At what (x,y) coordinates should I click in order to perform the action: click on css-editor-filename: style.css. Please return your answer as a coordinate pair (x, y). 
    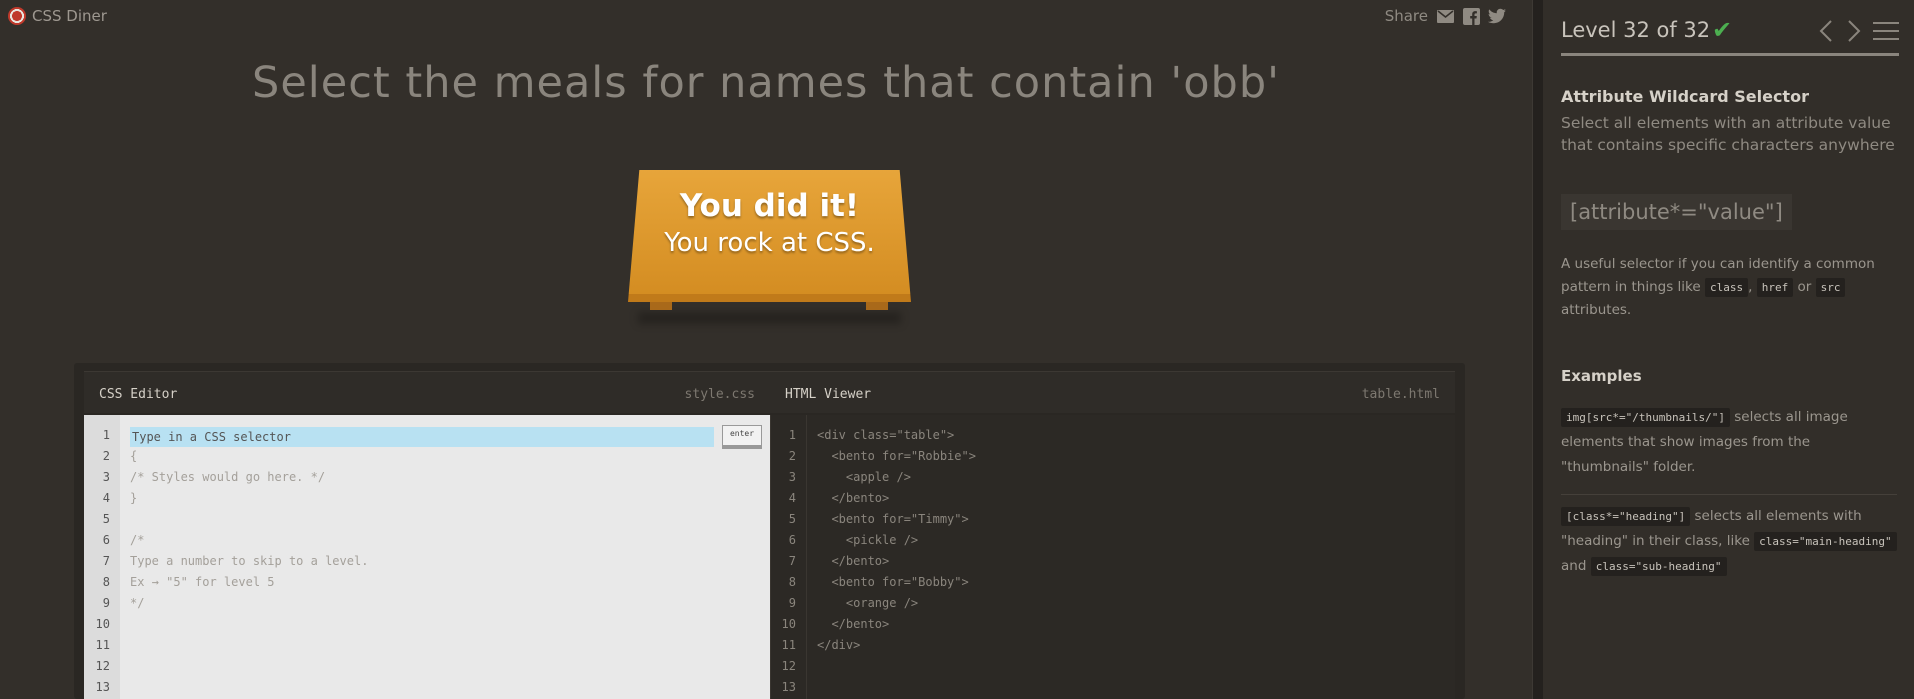
    Looking at the image, I should click on (719, 394).